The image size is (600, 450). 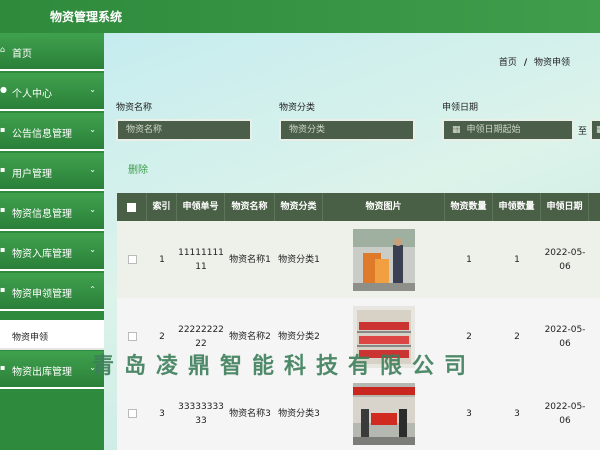 What do you see at coordinates (551, 63) in the screenshot?
I see `breadcrumb-current: 物资申领` at bounding box center [551, 63].